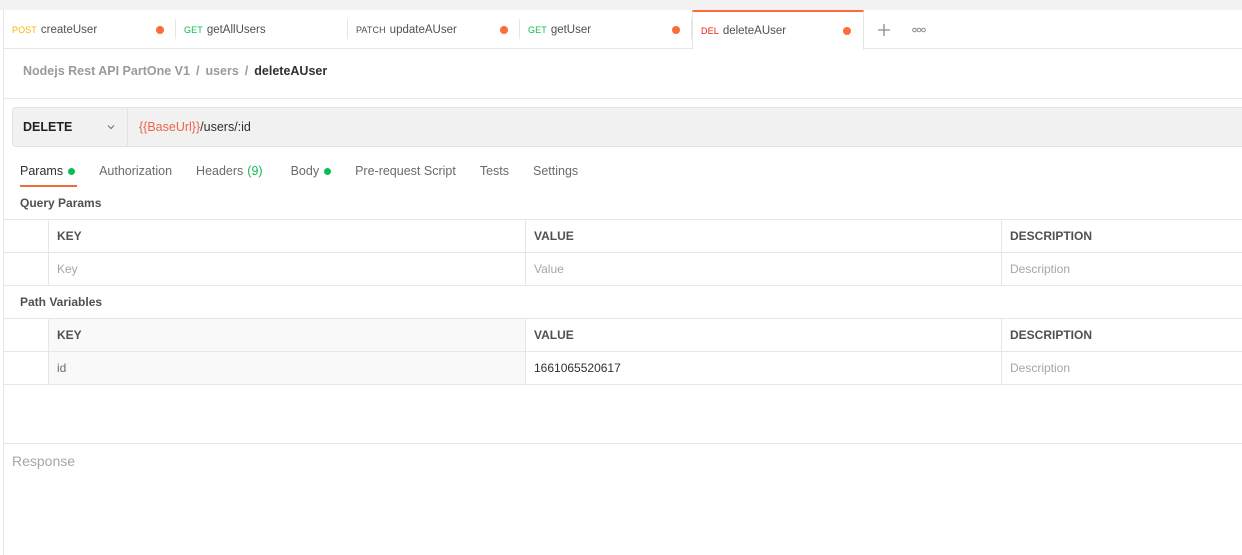 The height and width of the screenshot is (555, 1242). I want to click on table-row: Key Value Description, so click(623, 269).